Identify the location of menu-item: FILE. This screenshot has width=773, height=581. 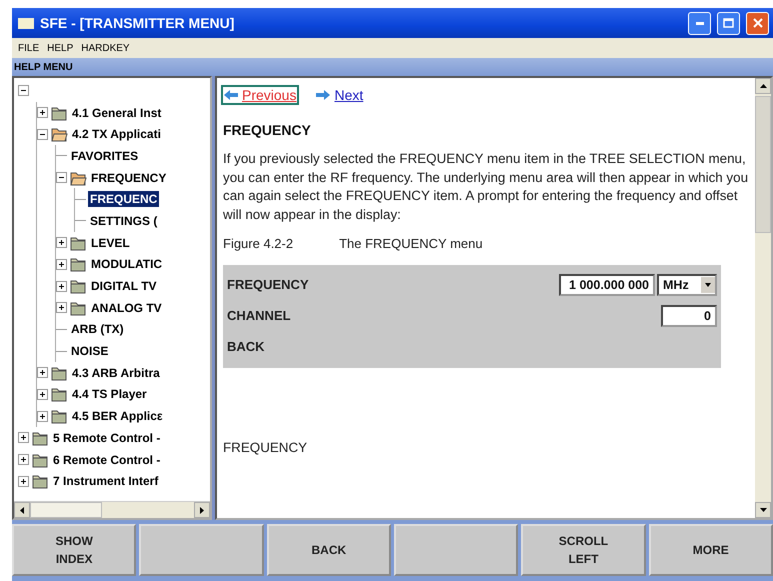
(29, 48).